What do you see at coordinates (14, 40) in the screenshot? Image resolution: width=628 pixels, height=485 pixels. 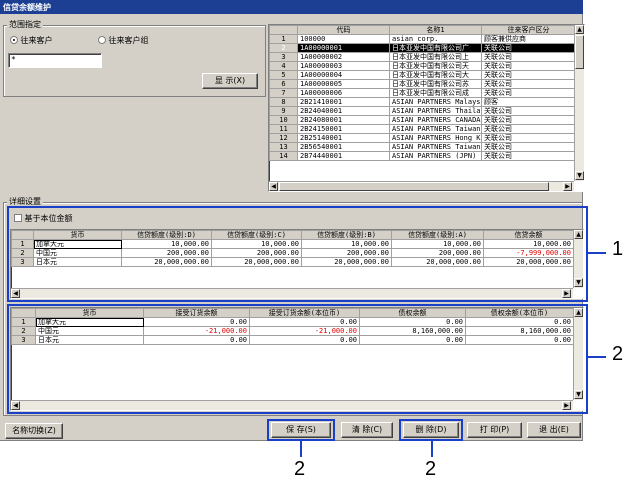 I see `radio-customer-indicator` at bounding box center [14, 40].